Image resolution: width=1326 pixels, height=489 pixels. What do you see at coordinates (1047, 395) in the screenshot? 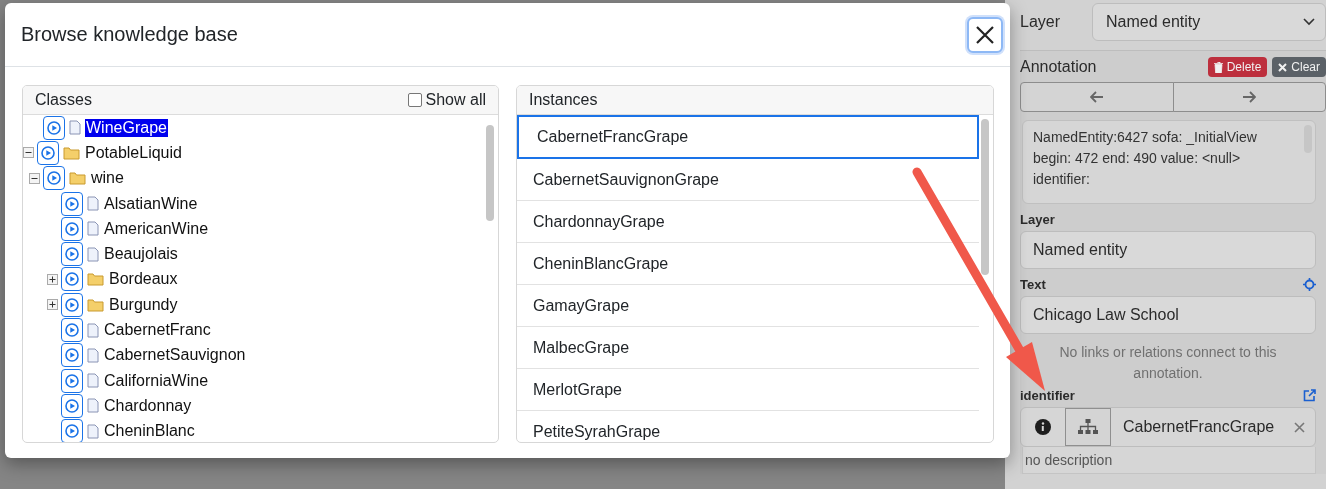
I see `field-label: identifier` at bounding box center [1047, 395].